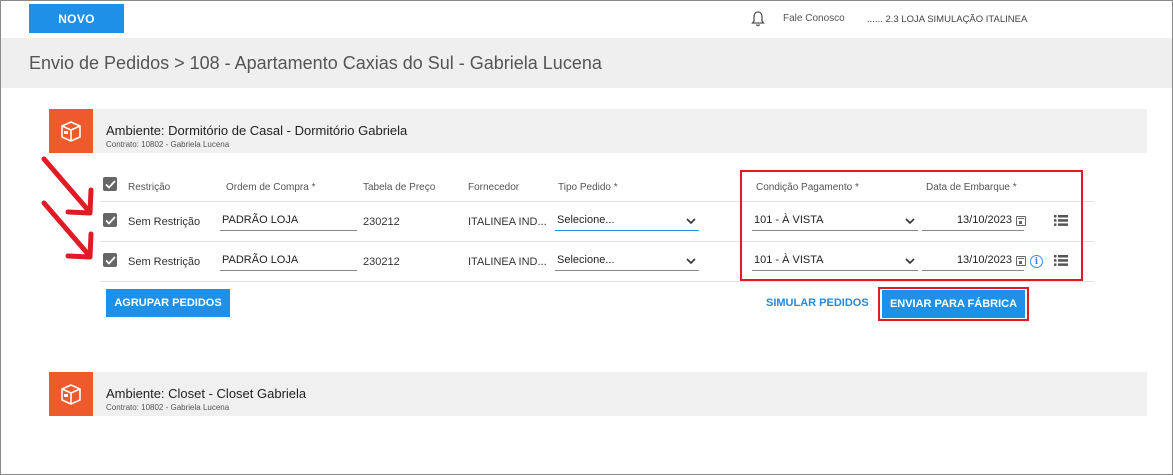 The height and width of the screenshot is (475, 1173). I want to click on enviar-para-fabrica-button: ENVIAR PARA FÁBRICA, so click(953, 304).